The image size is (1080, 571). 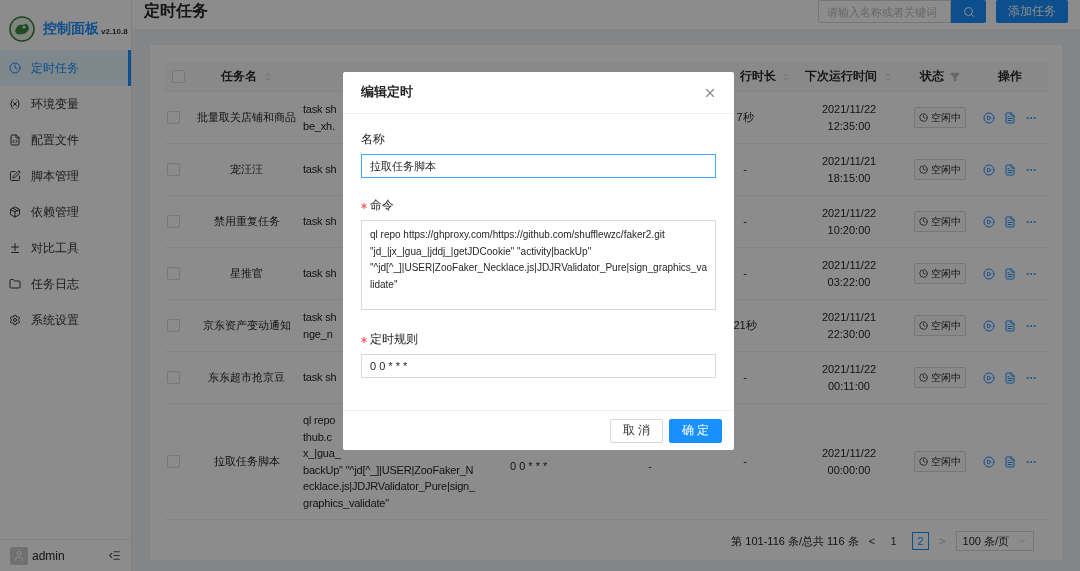 What do you see at coordinates (994, 541) in the screenshot?
I see `page-size-select: 100 条/页` at bounding box center [994, 541].